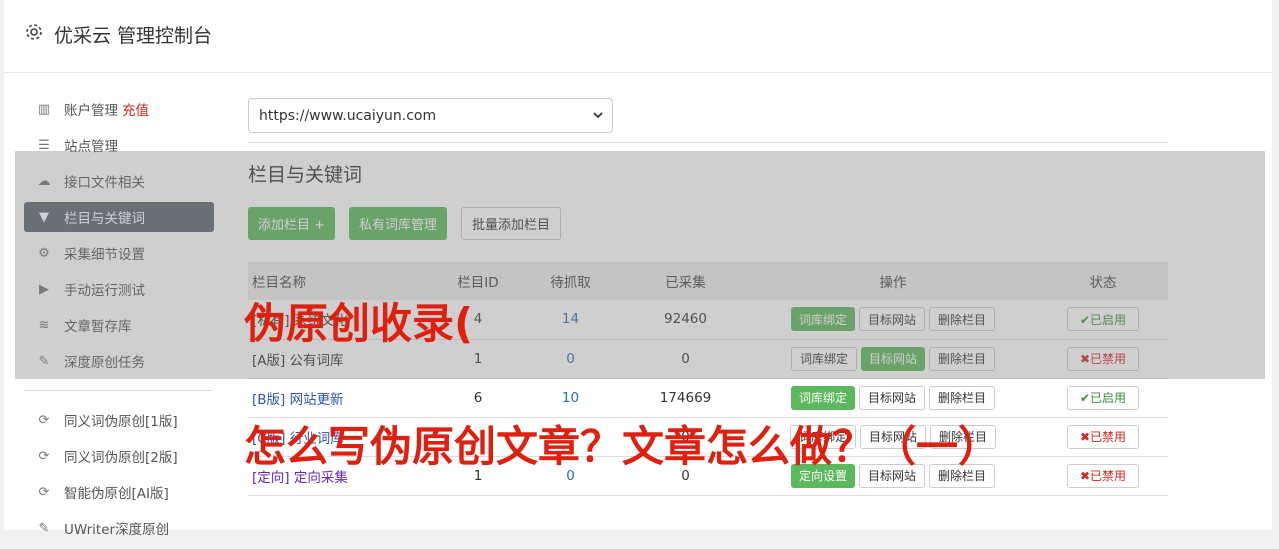 This screenshot has height=549, width=1279. Describe the element at coordinates (570, 397) in the screenshot. I see `pending-count: 10` at that location.